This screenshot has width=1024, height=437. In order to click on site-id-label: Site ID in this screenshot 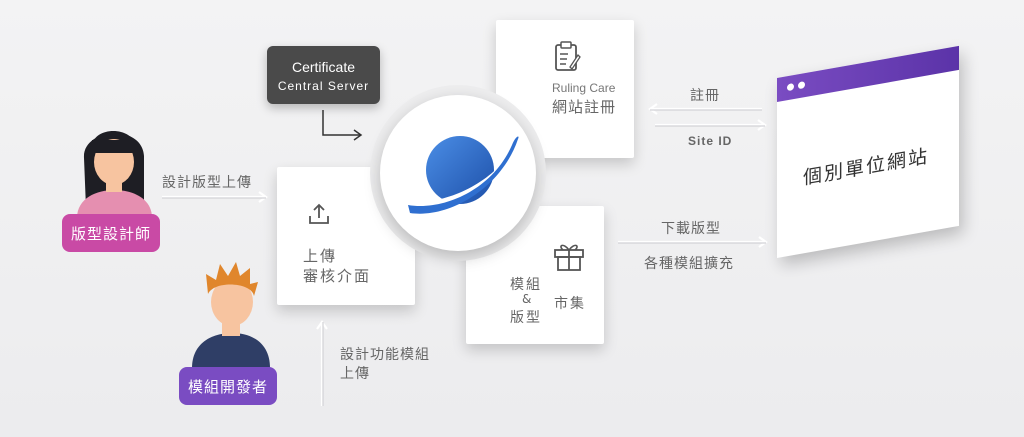, I will do `click(710, 141)`.